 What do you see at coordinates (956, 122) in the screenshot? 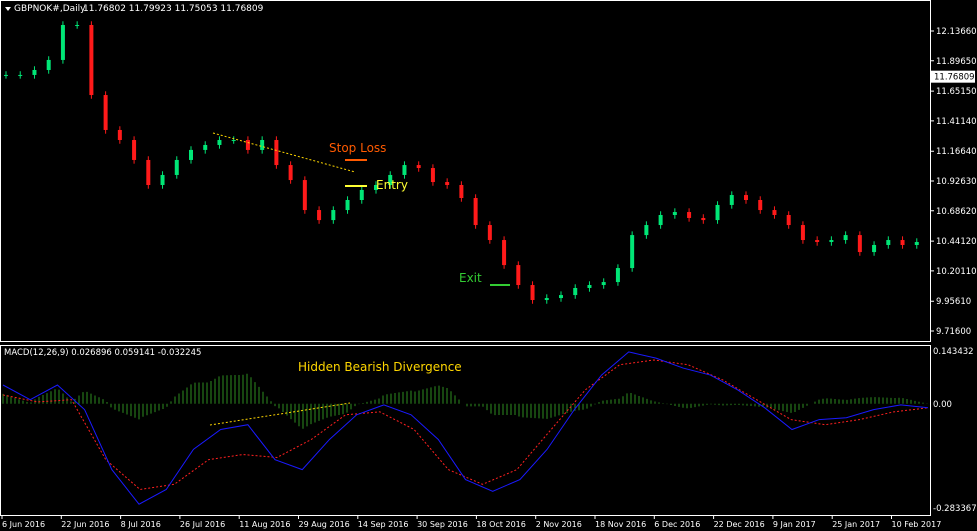
I see `price-tick-label: 11.41140` at bounding box center [956, 122].